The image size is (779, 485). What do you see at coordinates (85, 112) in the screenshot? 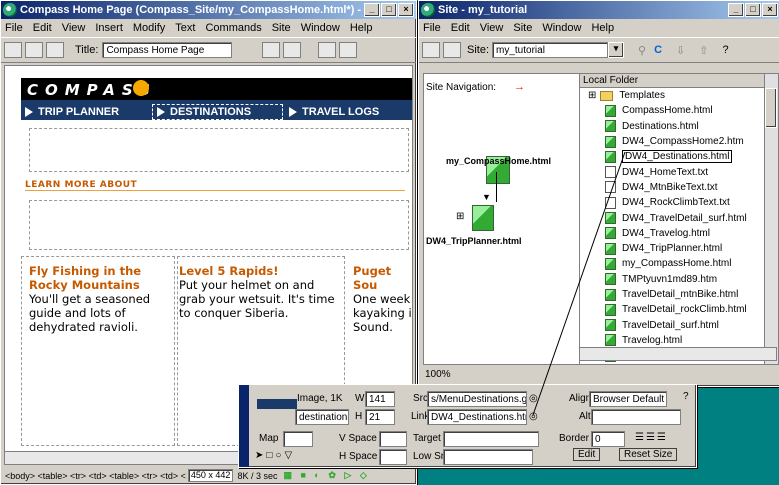
I see `nav-trip-planner: TRIP PLANNER` at bounding box center [85, 112].